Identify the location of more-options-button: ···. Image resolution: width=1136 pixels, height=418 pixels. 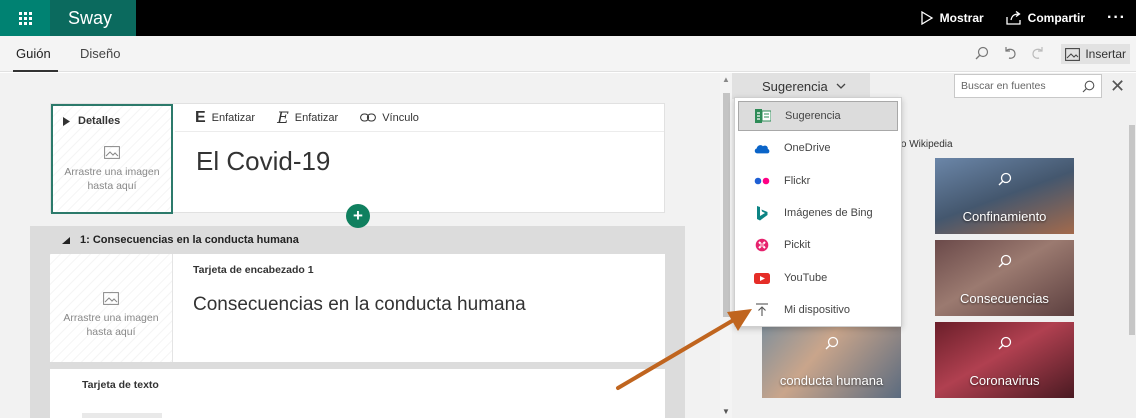
(1116, 18).